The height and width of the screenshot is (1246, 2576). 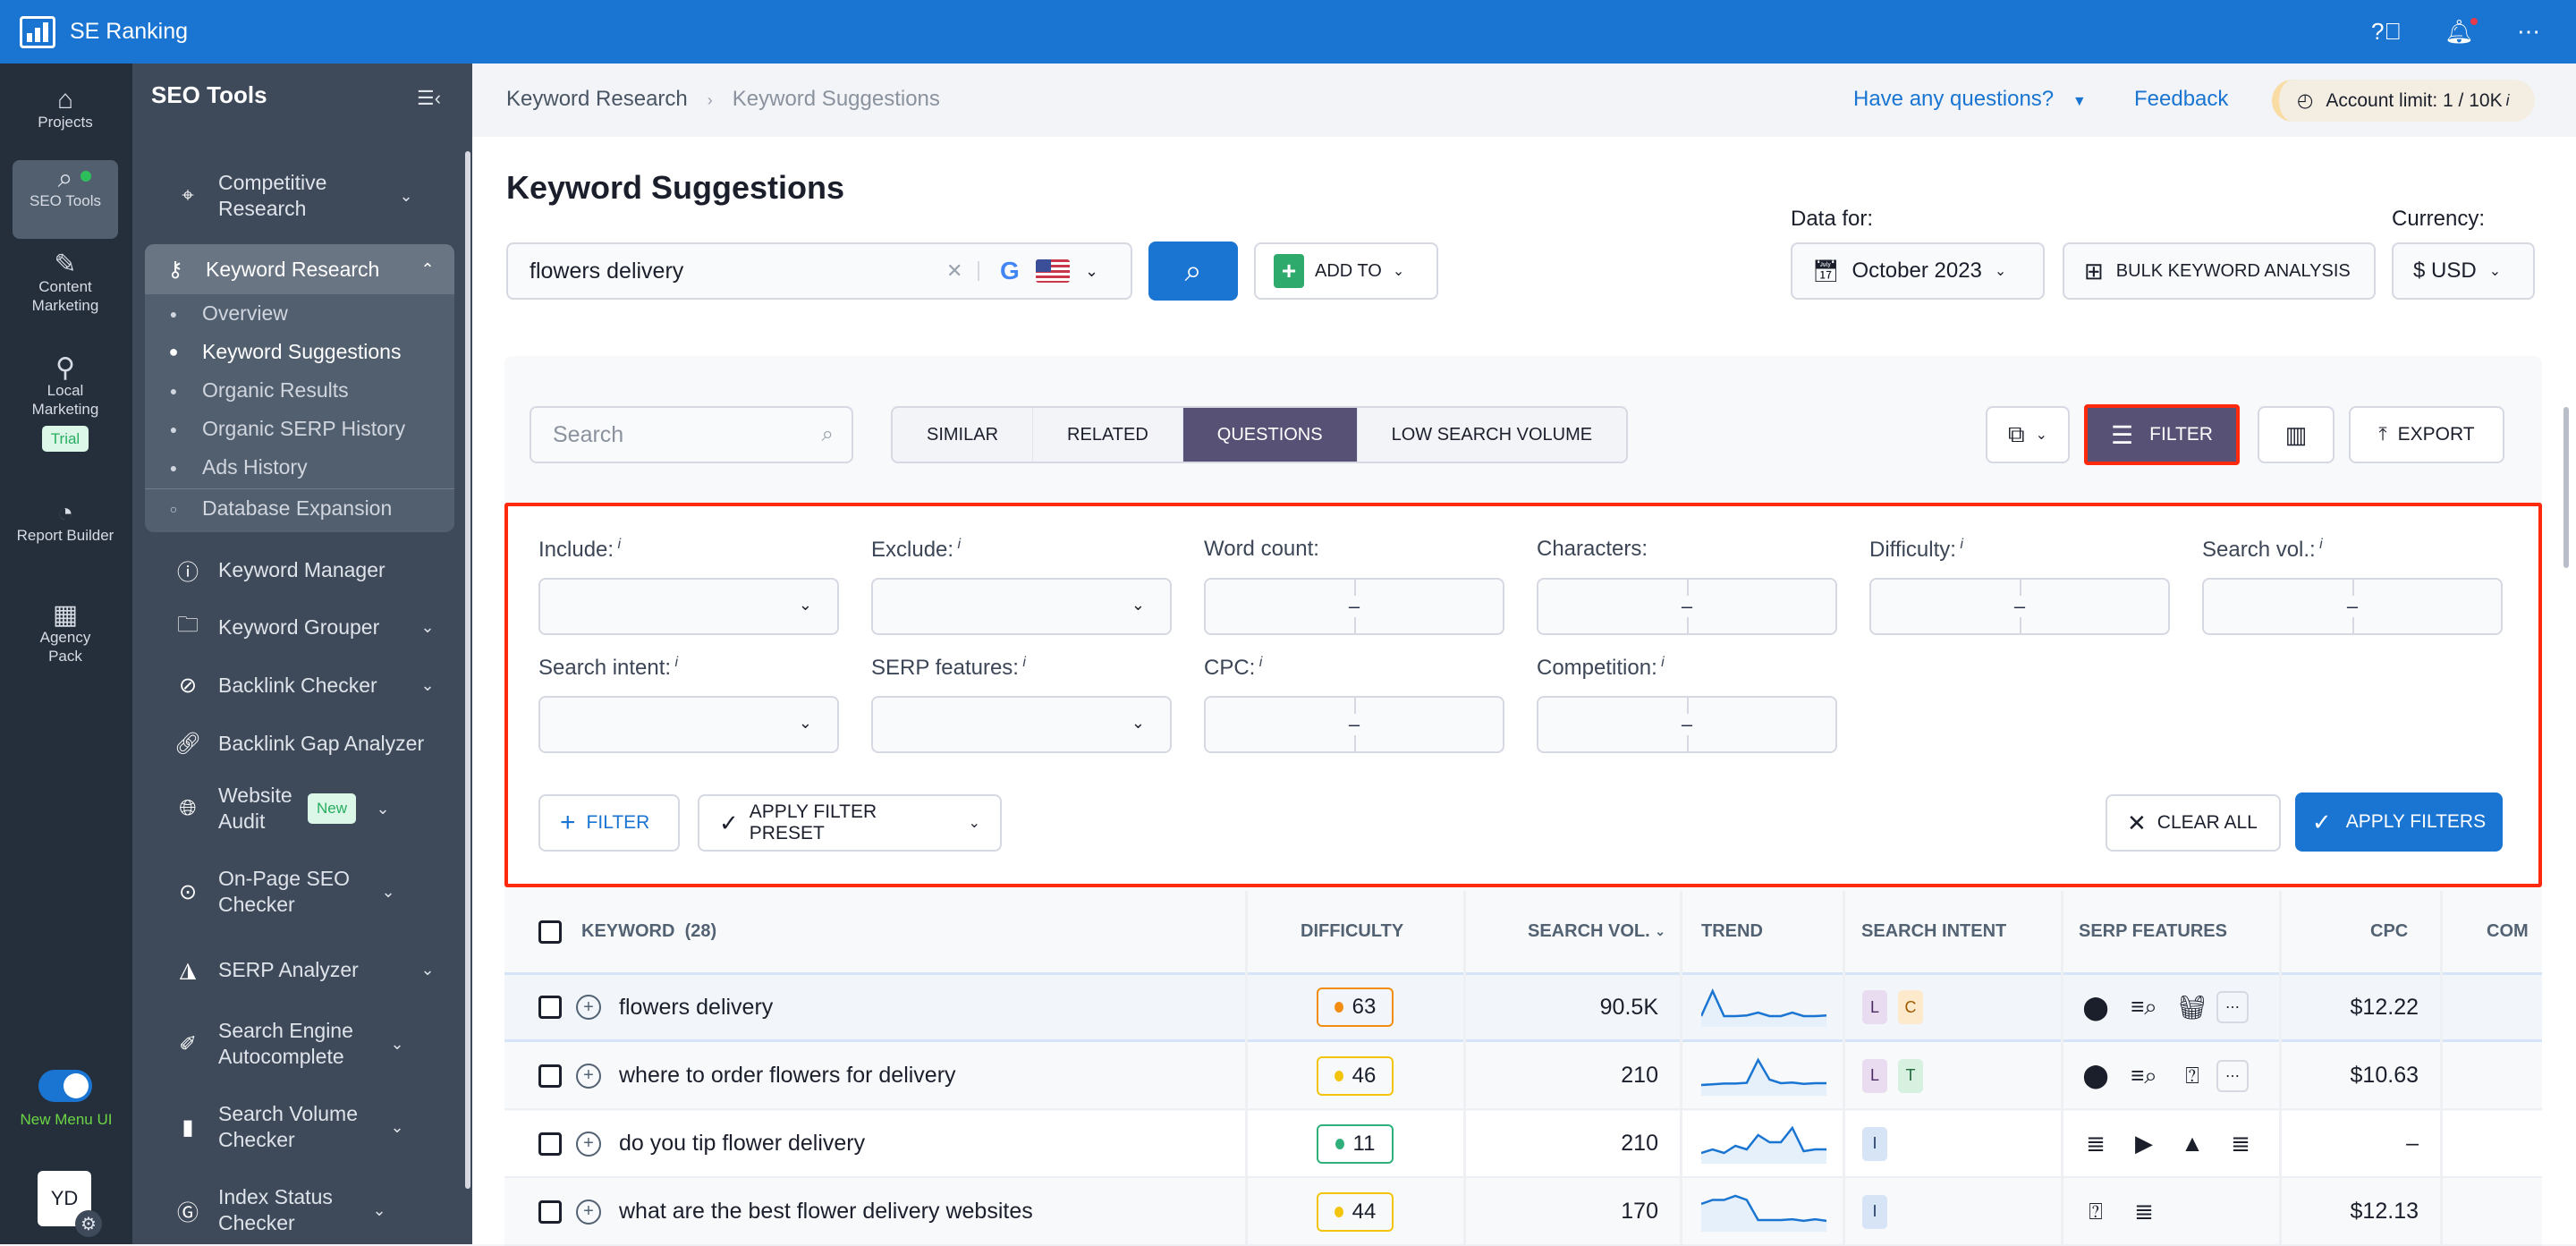 What do you see at coordinates (1193, 271) in the screenshot?
I see `search-button: ⌕` at bounding box center [1193, 271].